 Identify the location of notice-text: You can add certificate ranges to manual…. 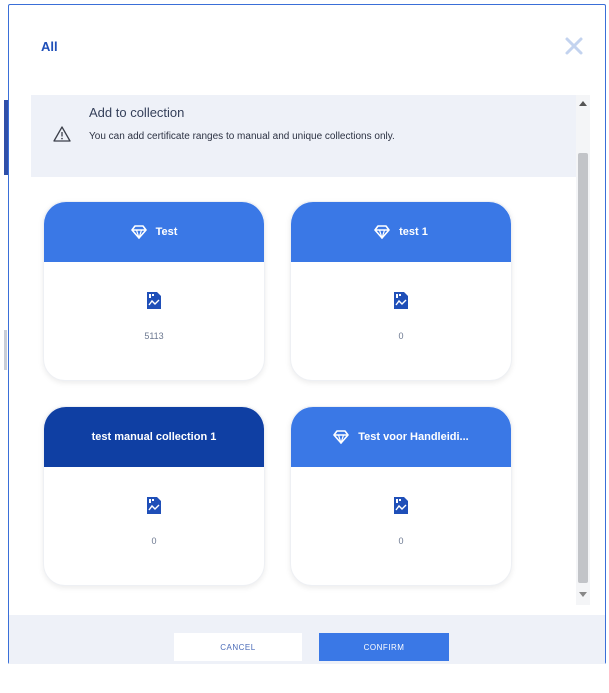
(242, 136).